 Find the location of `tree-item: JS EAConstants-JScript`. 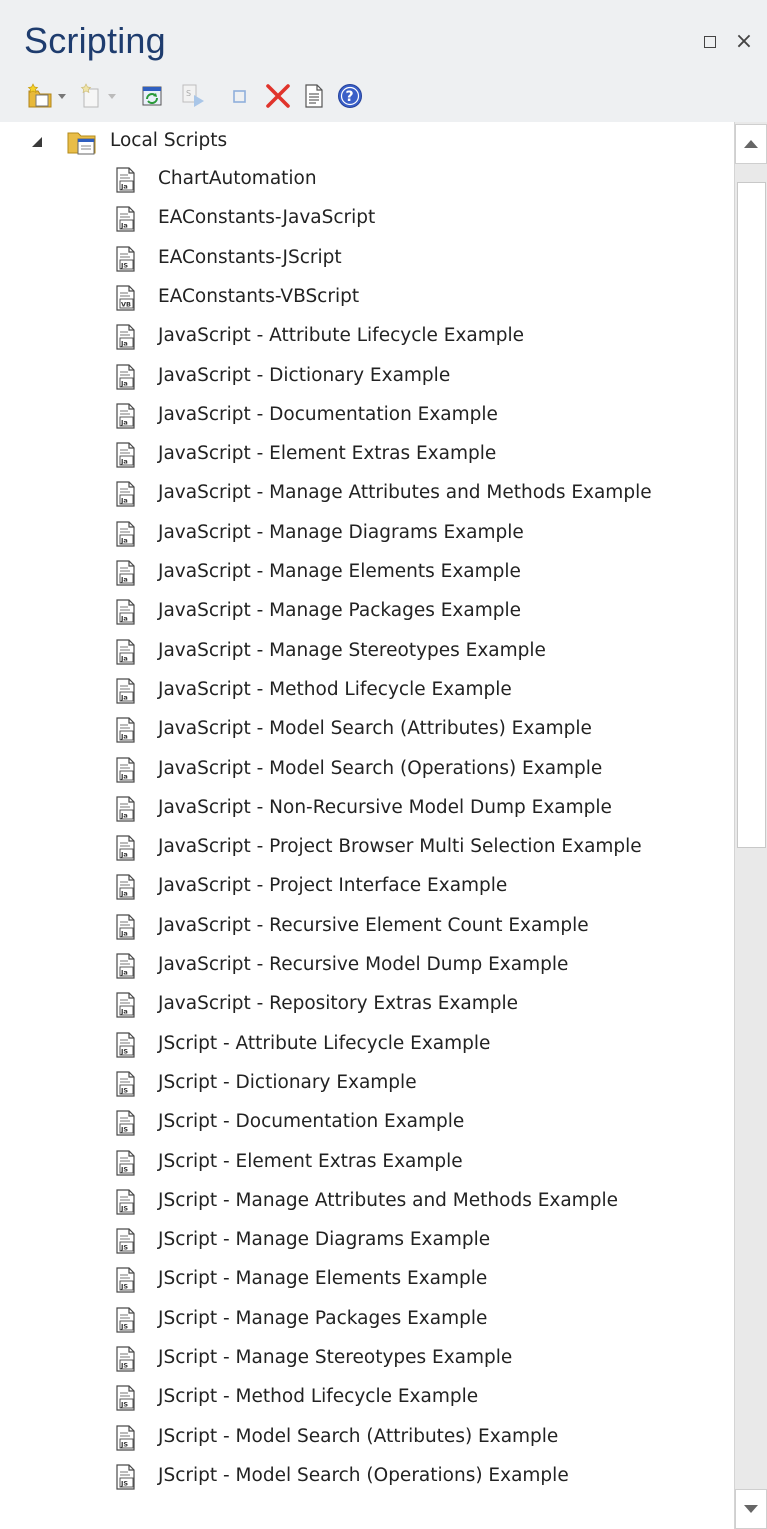

tree-item: JS EAConstants-JScript is located at coordinates (367, 259).